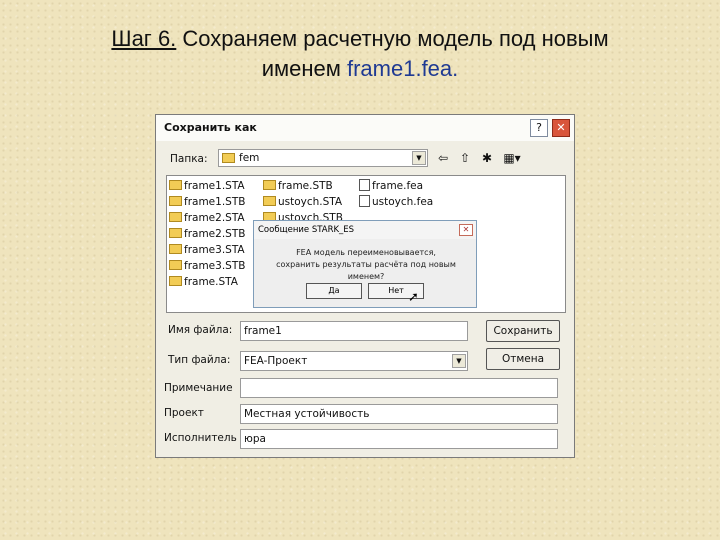  What do you see at coordinates (304, 68) in the screenshot?
I see `title-text-2: именем` at bounding box center [304, 68].